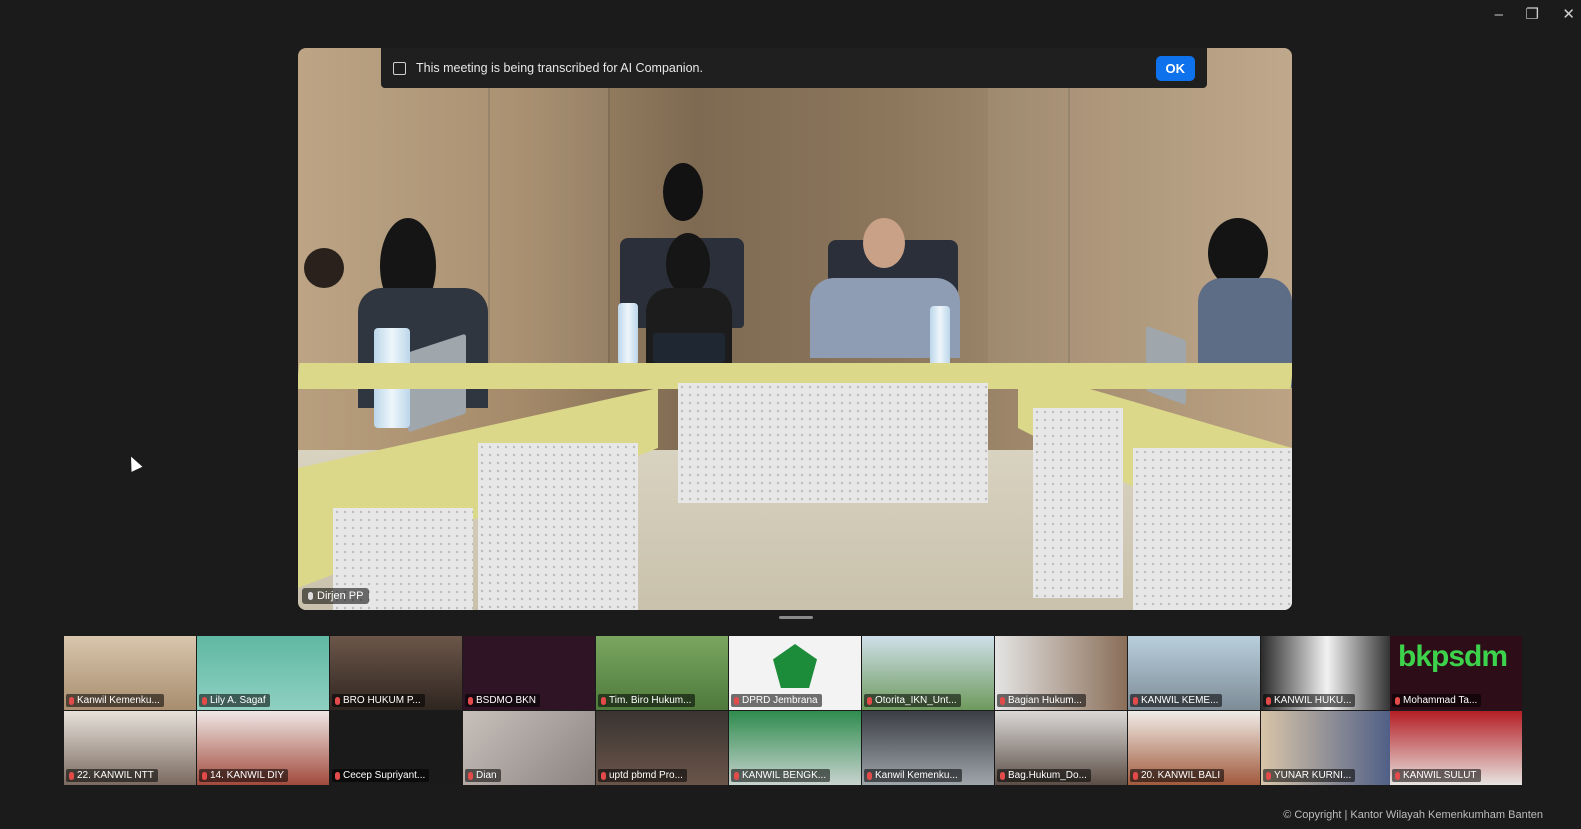 Image resolution: width=1581 pixels, height=829 pixels. What do you see at coordinates (1568, 15) in the screenshot?
I see `close-icon: ✕` at bounding box center [1568, 15].